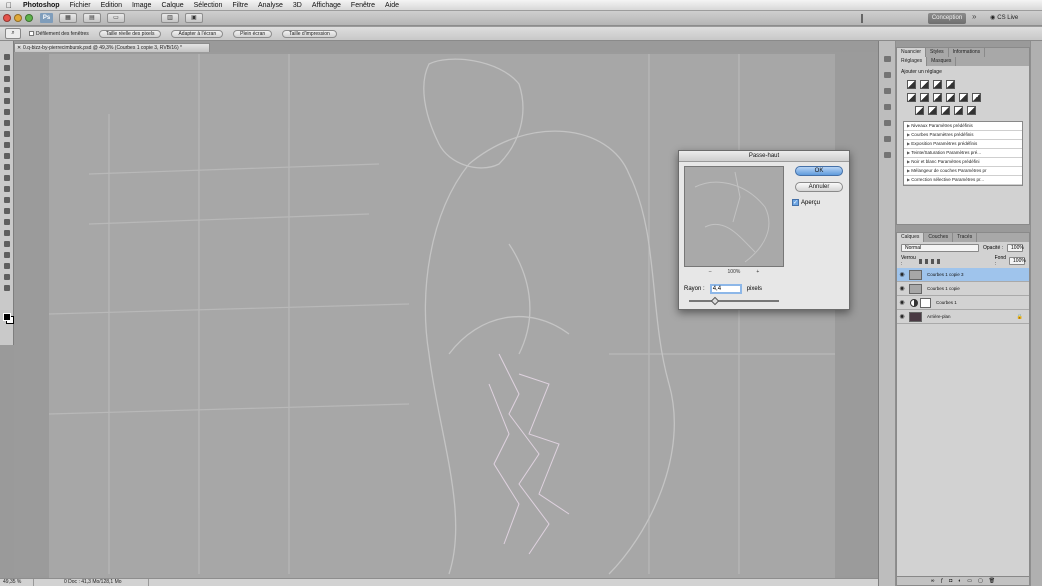 The image size is (1042, 586). Describe the element at coordinates (7, 112) in the screenshot. I see `eyedropper-tool-icon` at that location.